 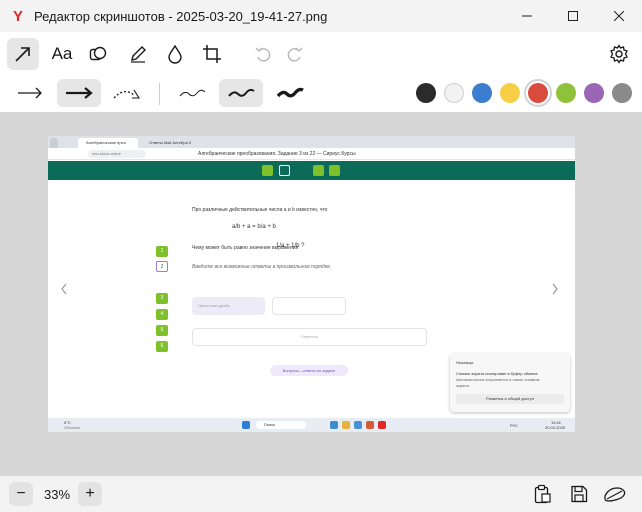 I want to click on share-button, so click(x=615, y=494).